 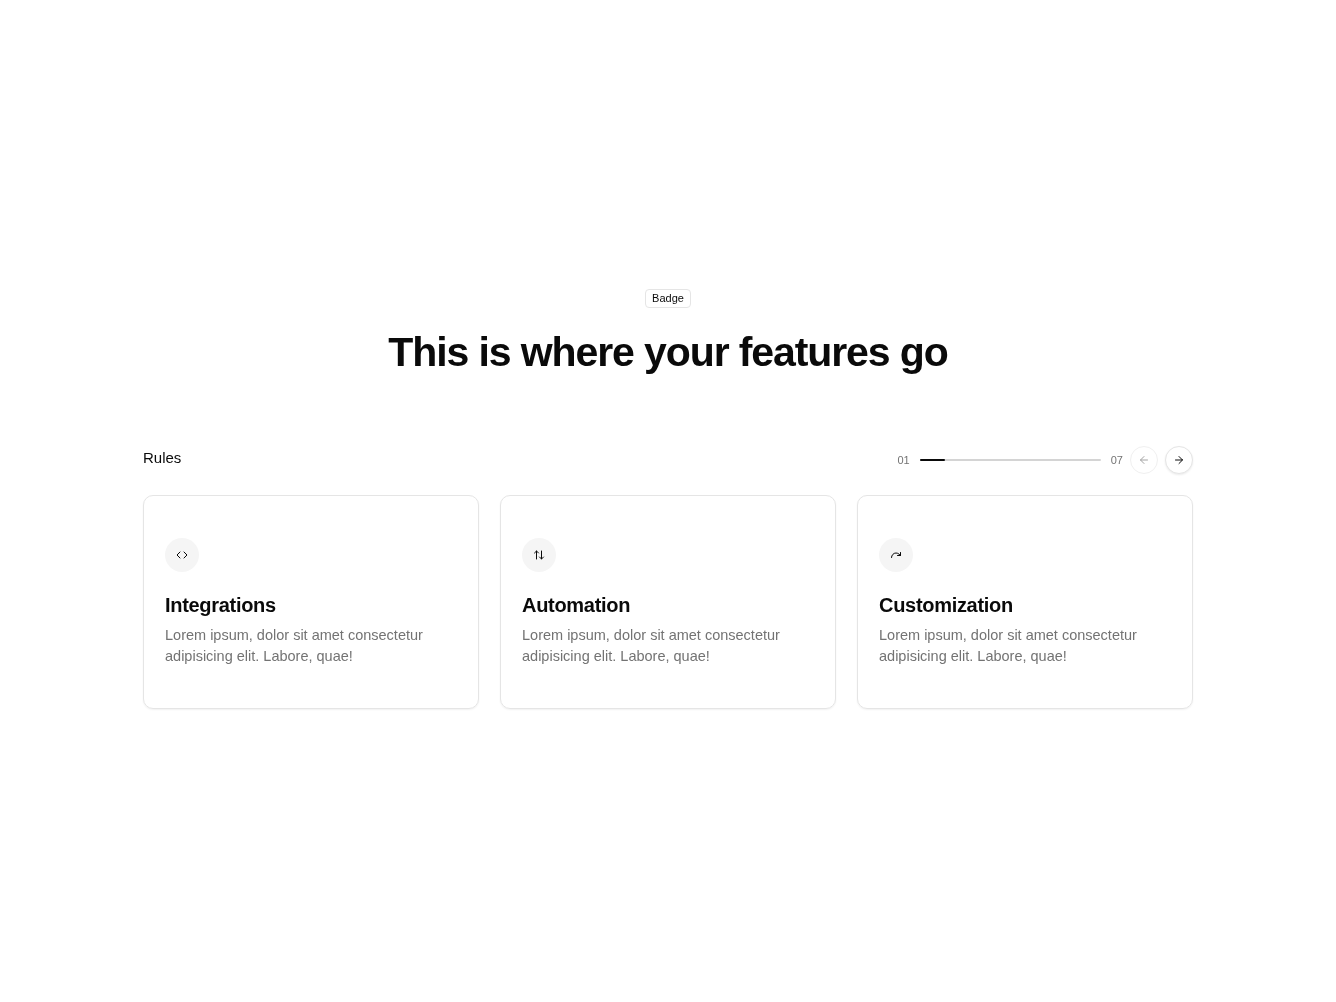 I want to click on page-end-number: 07, so click(x=1116, y=460).